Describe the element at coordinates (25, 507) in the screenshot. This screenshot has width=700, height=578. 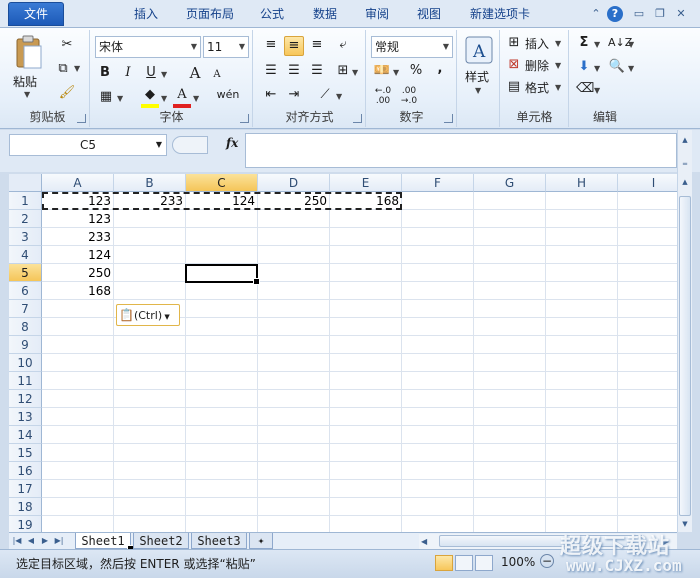
I see `row-header: 18` at that location.